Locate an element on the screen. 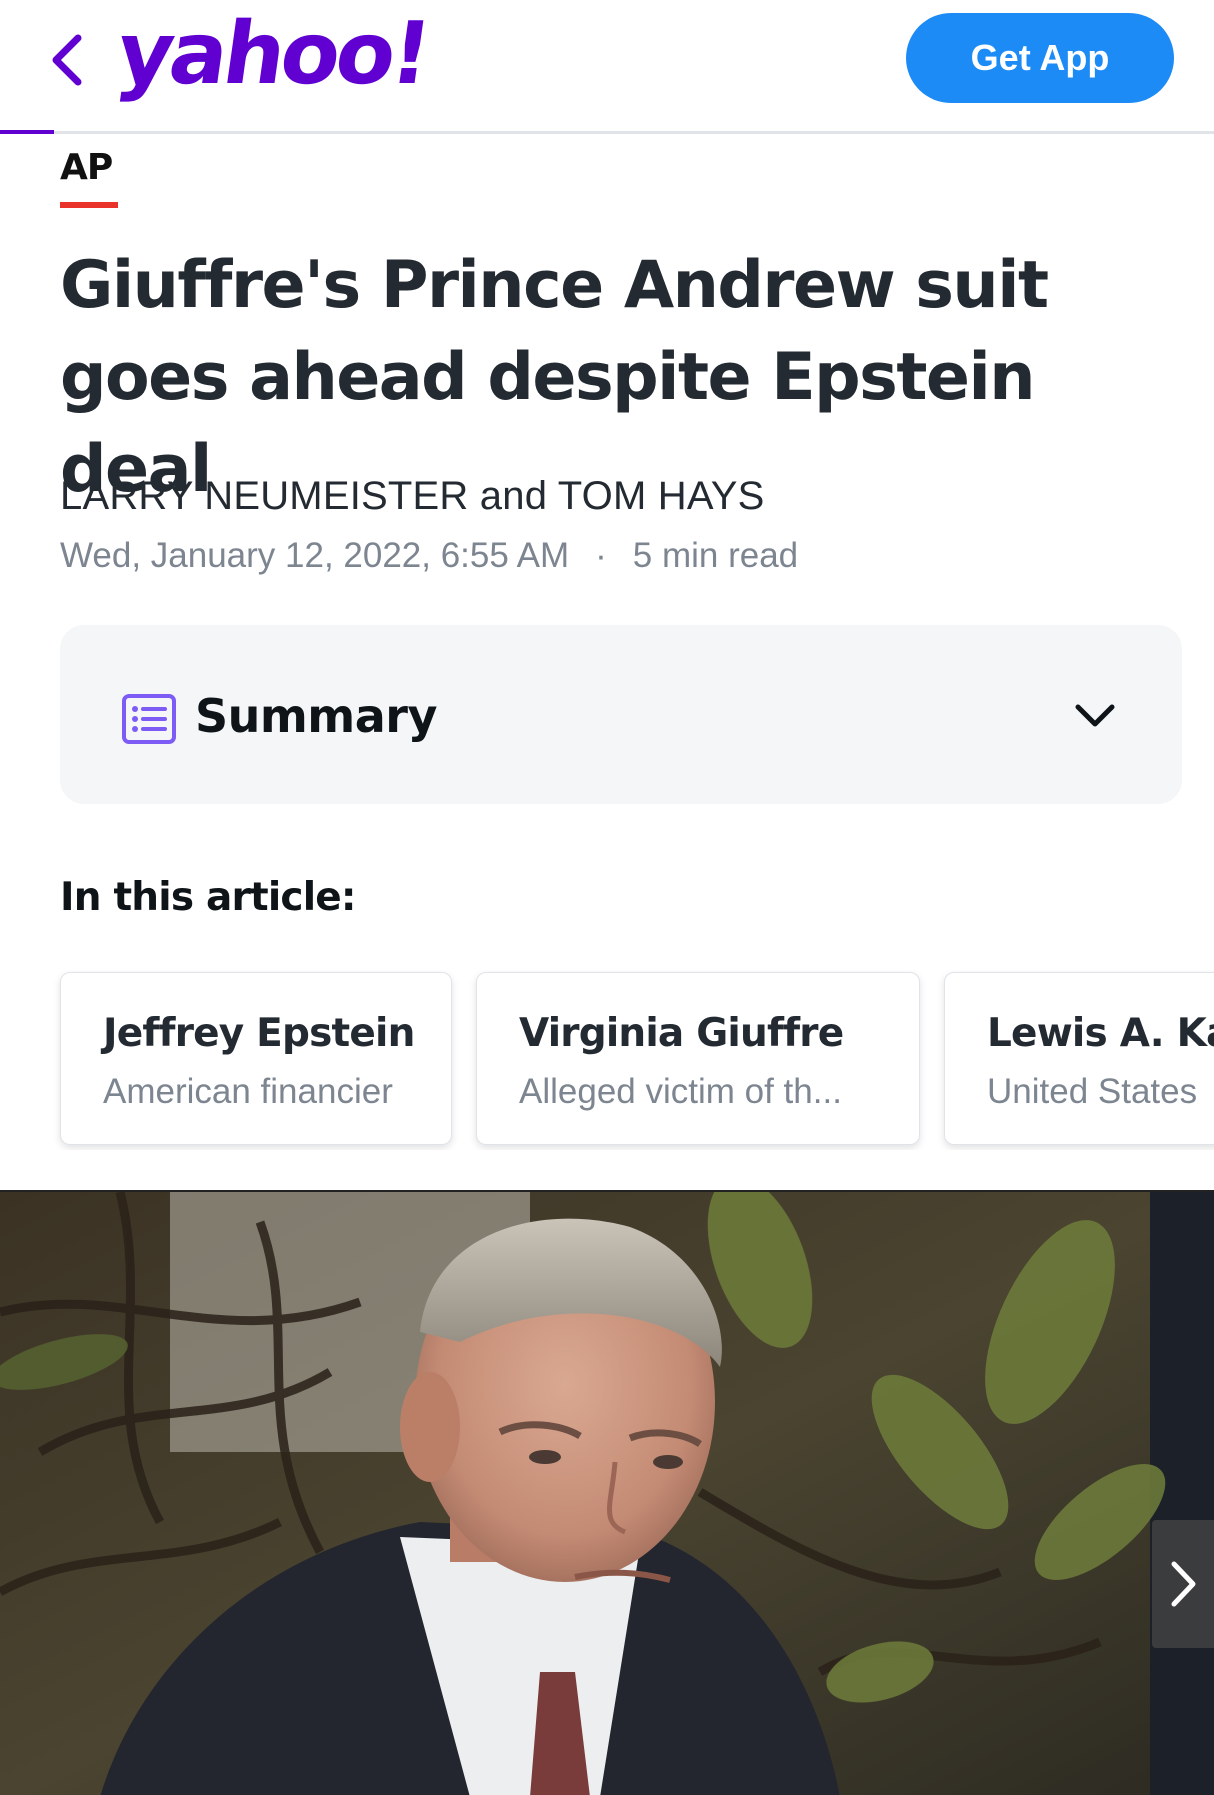 This screenshot has height=1795, width=1214. entity-card-jeffrey-epstein: Jeffrey Epstein American financier is located at coordinates (256, 1058).